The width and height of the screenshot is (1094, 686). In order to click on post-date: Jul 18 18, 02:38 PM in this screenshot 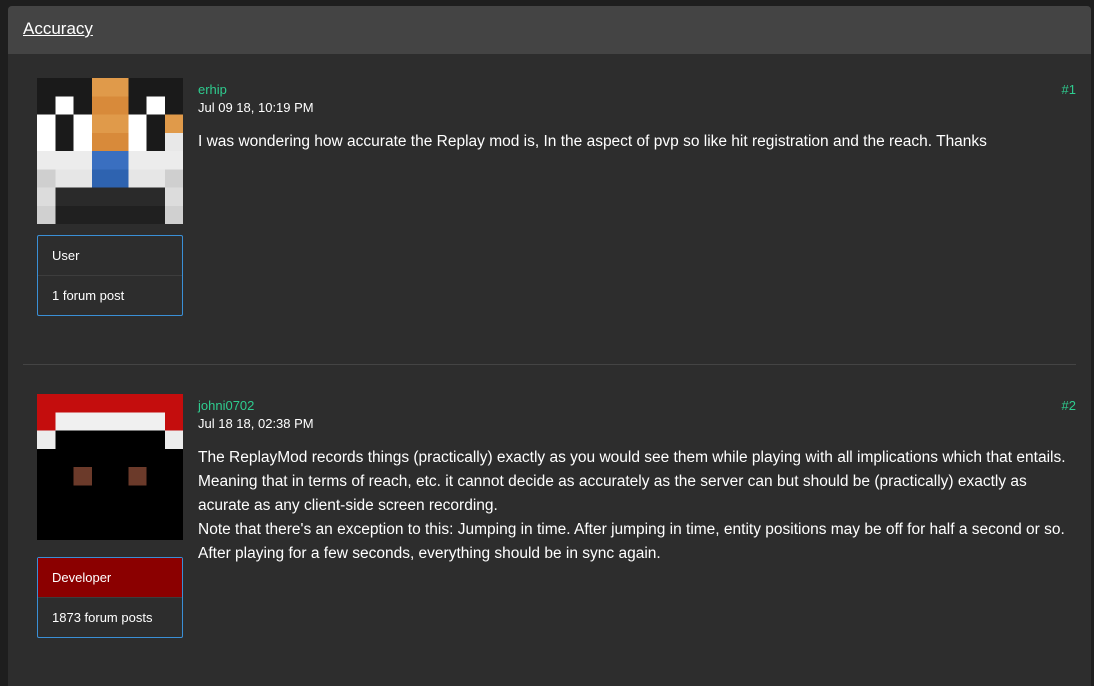, I will do `click(256, 423)`.